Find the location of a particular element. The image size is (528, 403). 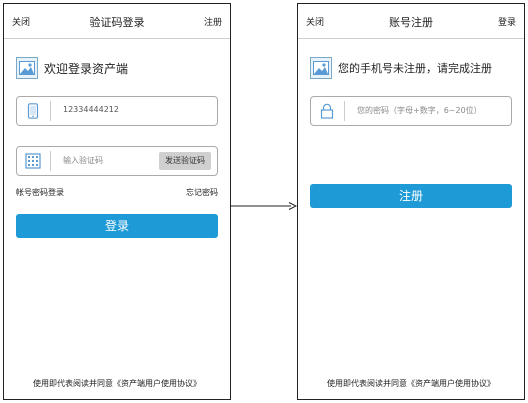

top-bar: 关闭 账号注册 登录 is located at coordinates (411, 21).